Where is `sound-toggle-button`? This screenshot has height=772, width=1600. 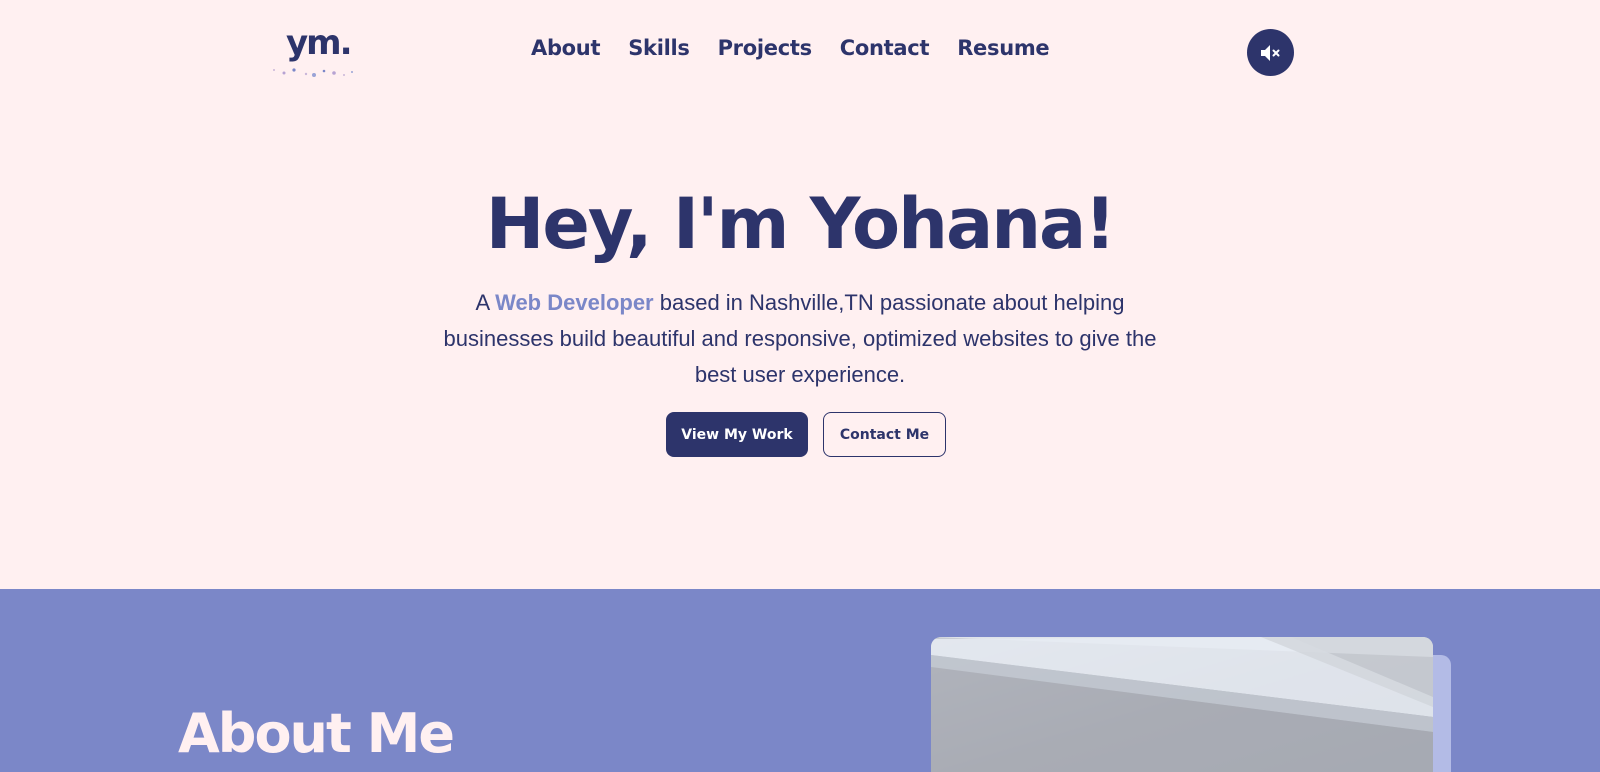 sound-toggle-button is located at coordinates (1270, 52).